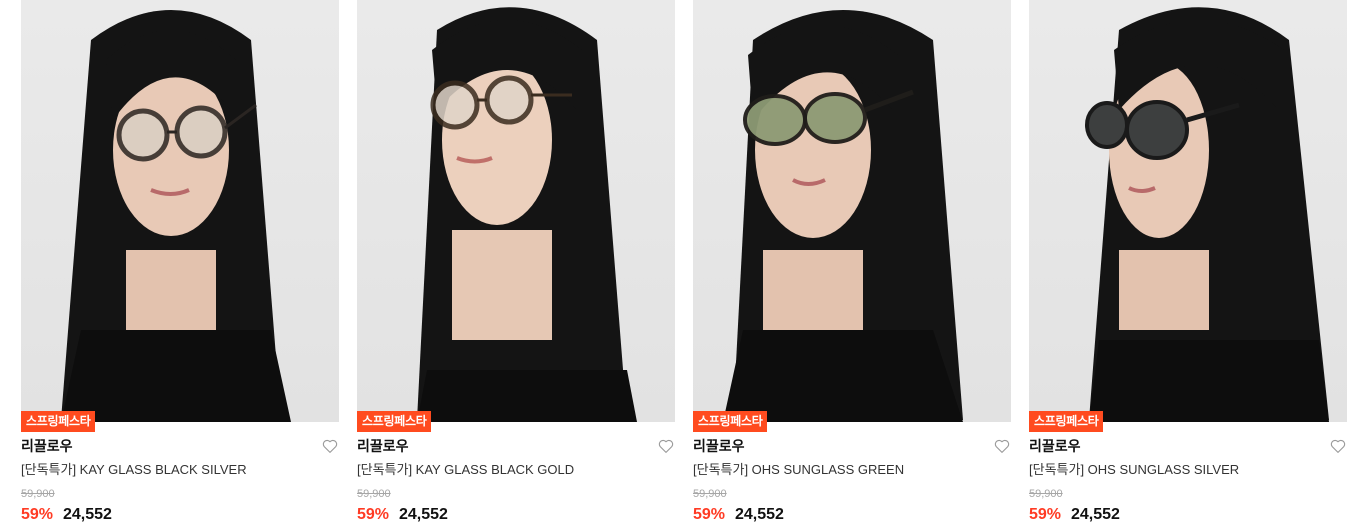  I want to click on product-name: [단독특가] KAY GLASS BLACK GOLD, so click(465, 470).